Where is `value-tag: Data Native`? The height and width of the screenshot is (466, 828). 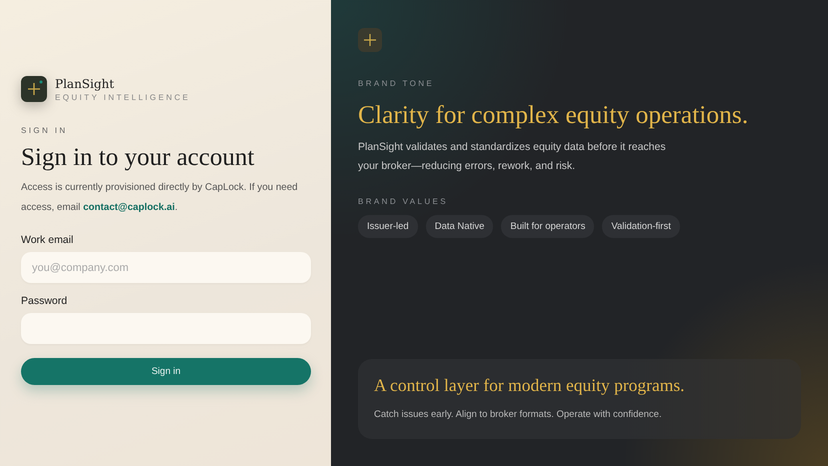
value-tag: Data Native is located at coordinates (460, 226).